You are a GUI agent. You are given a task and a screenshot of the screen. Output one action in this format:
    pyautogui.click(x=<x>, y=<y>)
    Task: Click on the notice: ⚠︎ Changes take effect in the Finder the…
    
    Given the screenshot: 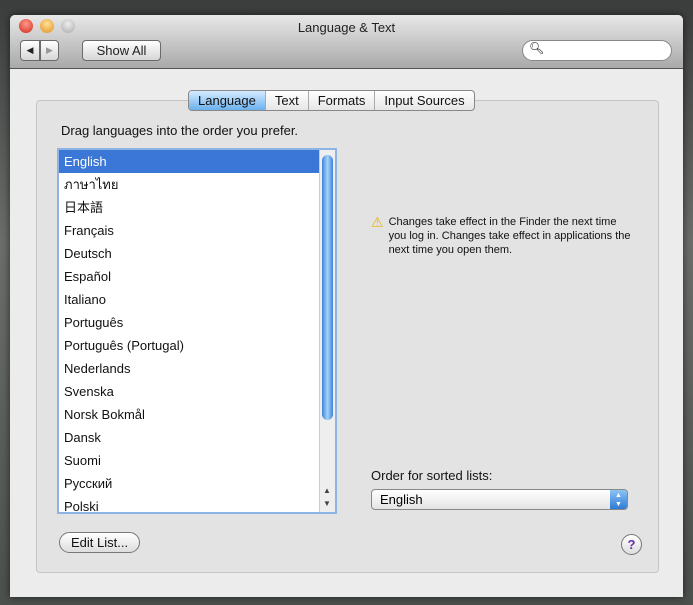 What is the action you would take?
    pyautogui.click(x=501, y=236)
    